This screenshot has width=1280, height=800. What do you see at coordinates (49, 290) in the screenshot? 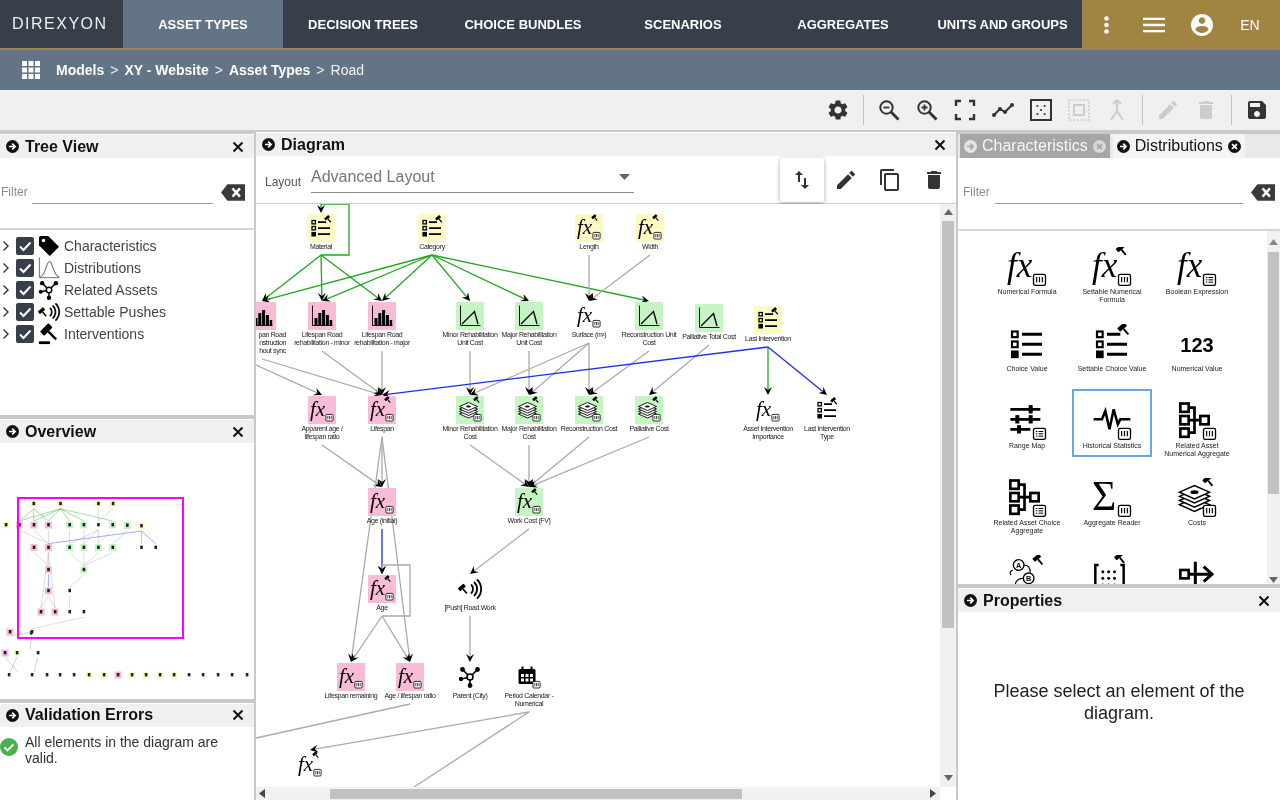
I see `network-icon` at bounding box center [49, 290].